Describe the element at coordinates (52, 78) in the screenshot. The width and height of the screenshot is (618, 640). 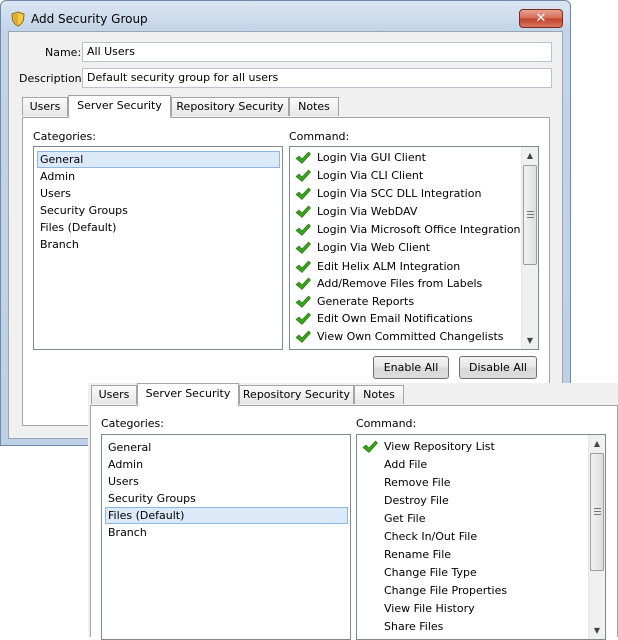
I see `description-label: Description:` at that location.